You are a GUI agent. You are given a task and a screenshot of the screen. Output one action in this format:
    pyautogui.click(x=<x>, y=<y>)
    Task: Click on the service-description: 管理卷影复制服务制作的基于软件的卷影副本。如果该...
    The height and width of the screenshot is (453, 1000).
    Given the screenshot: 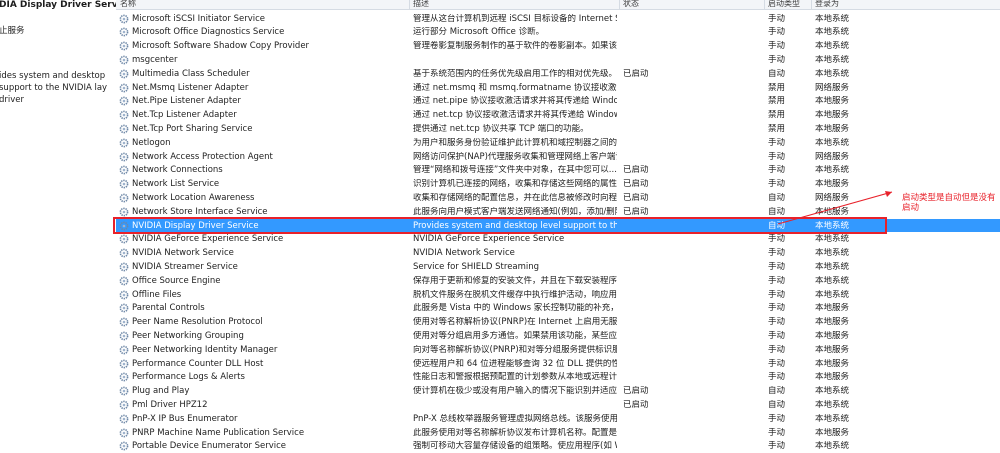 What is the action you would take?
    pyautogui.click(x=515, y=46)
    